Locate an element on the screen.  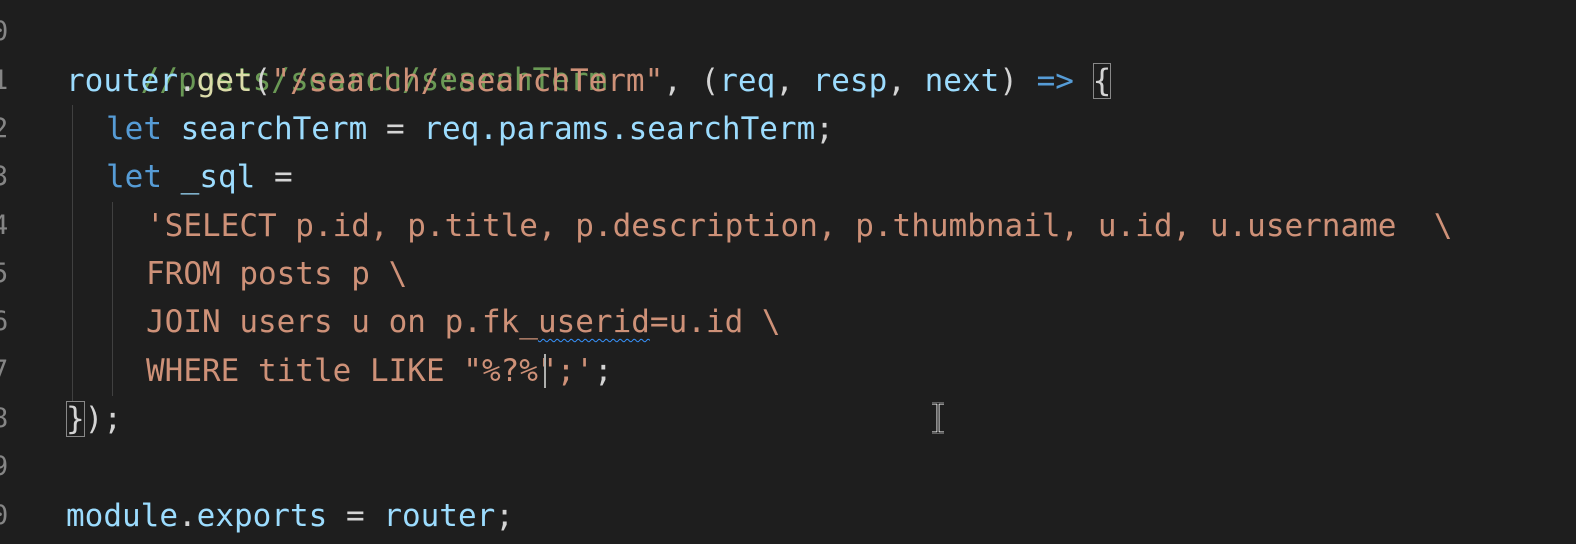
line-number: 8 is located at coordinates (4, 418).